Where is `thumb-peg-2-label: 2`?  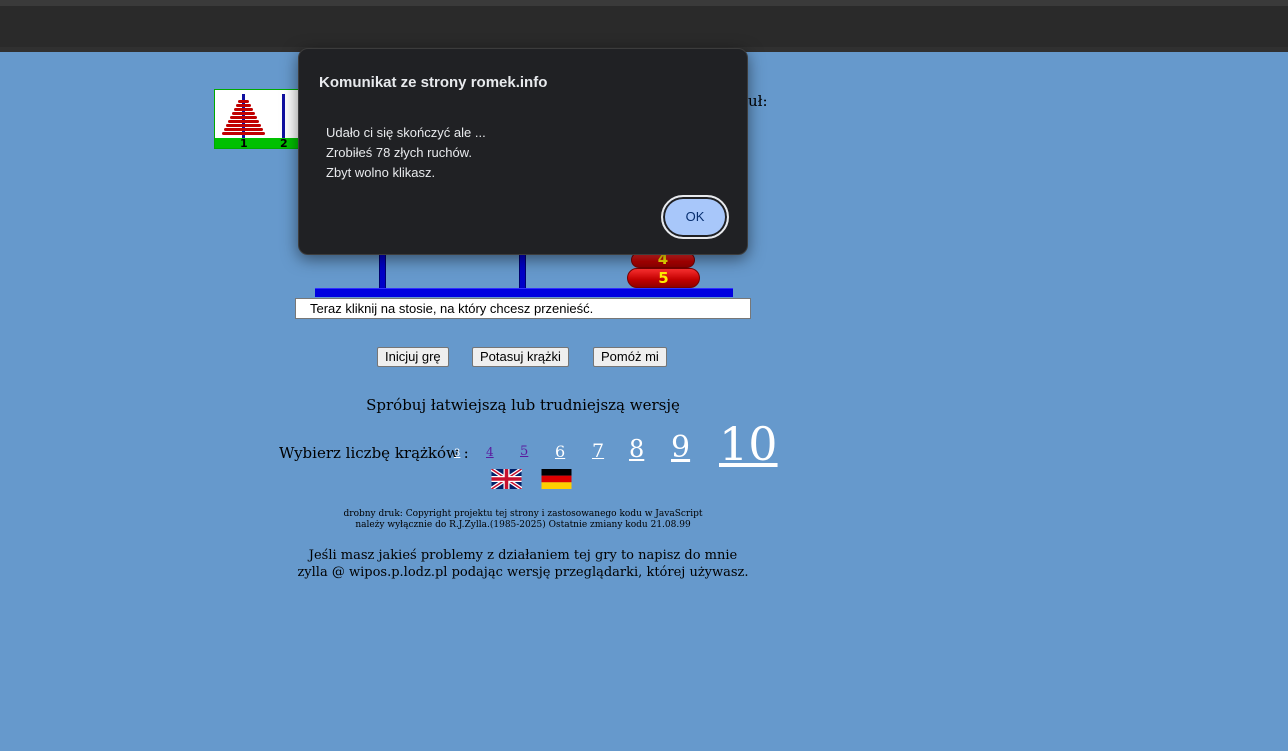 thumb-peg-2-label: 2 is located at coordinates (284, 143).